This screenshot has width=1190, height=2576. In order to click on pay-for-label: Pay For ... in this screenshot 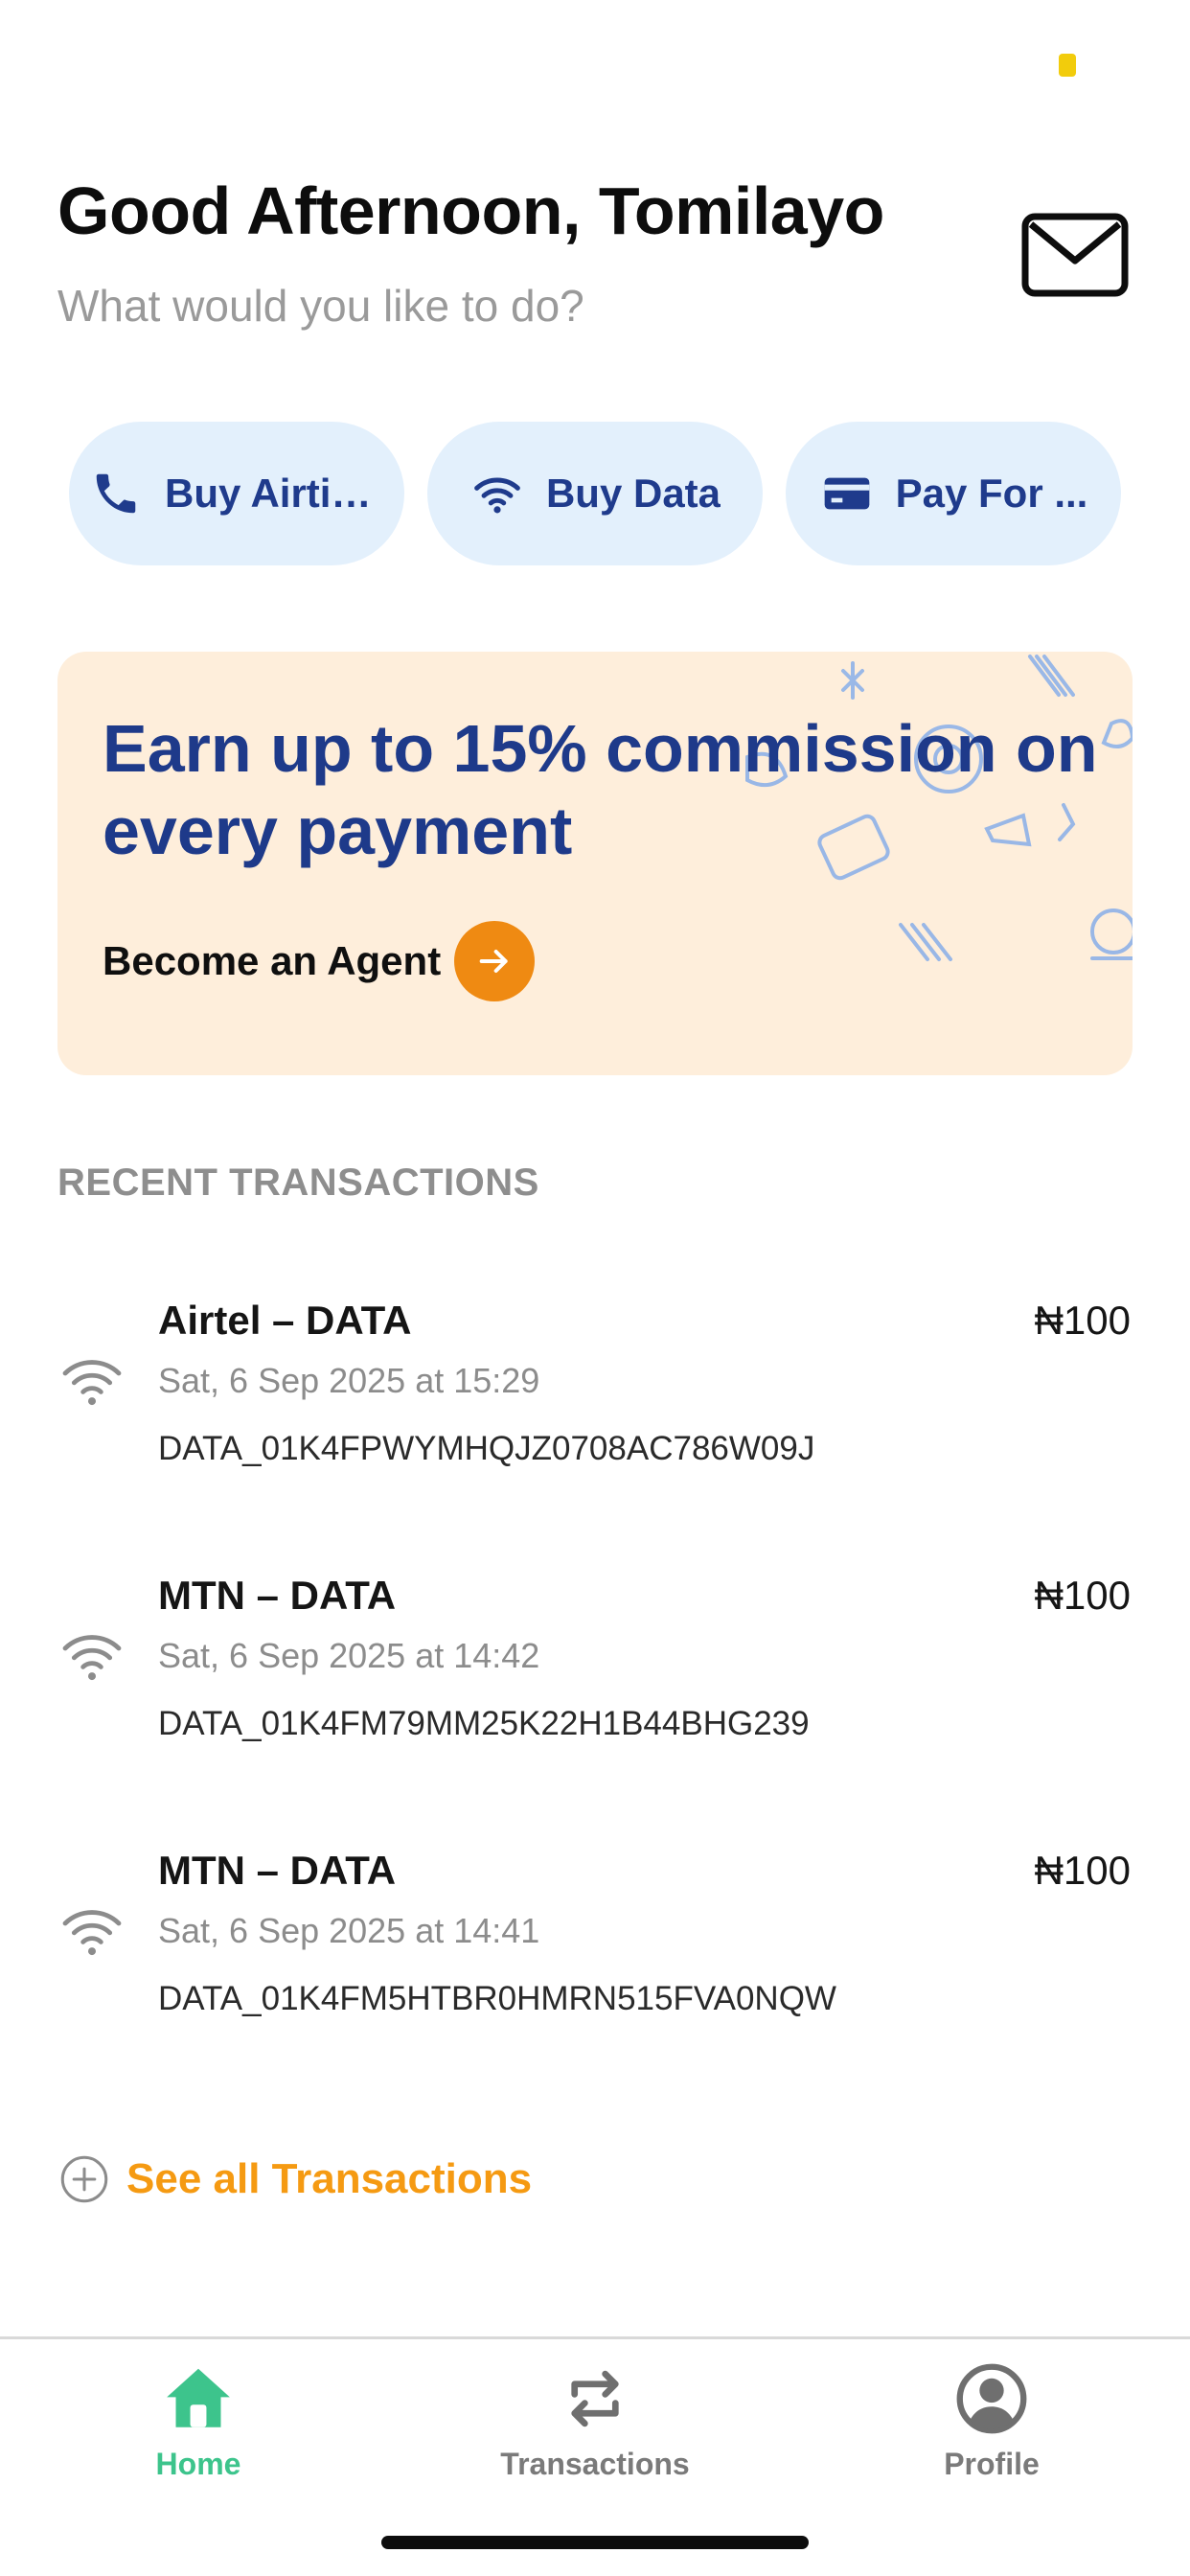, I will do `click(991, 493)`.